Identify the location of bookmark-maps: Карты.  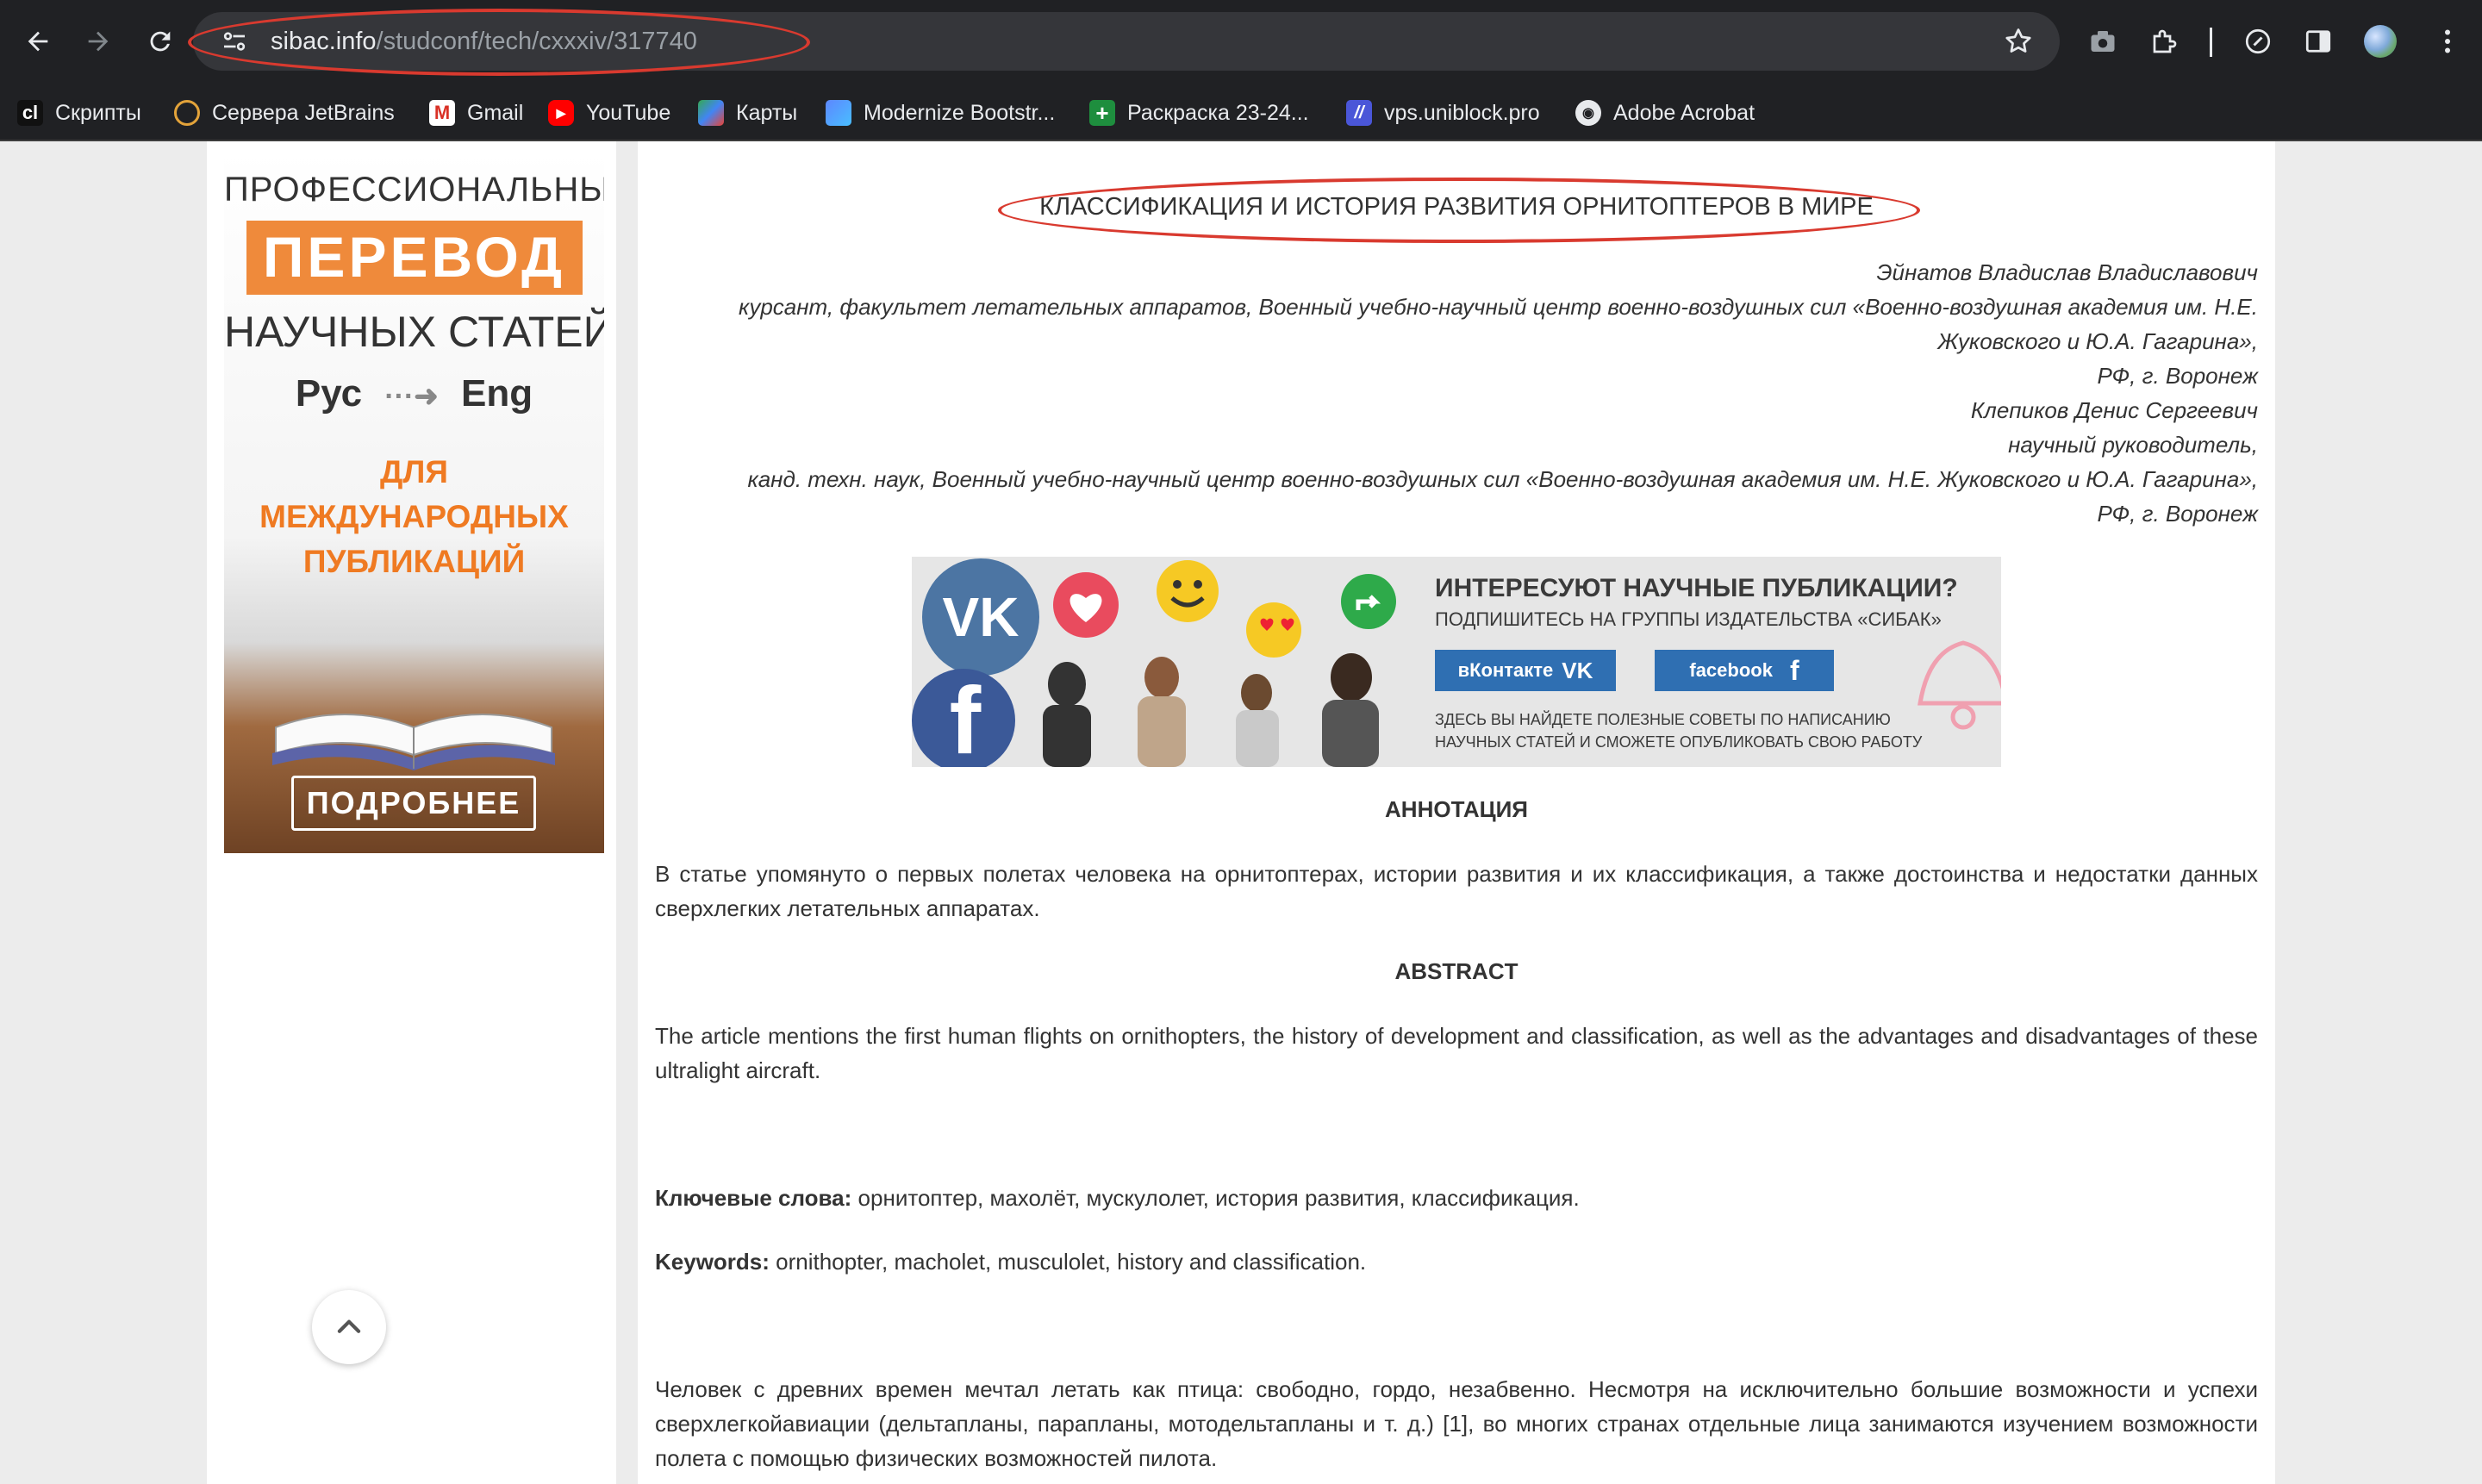
(747, 113).